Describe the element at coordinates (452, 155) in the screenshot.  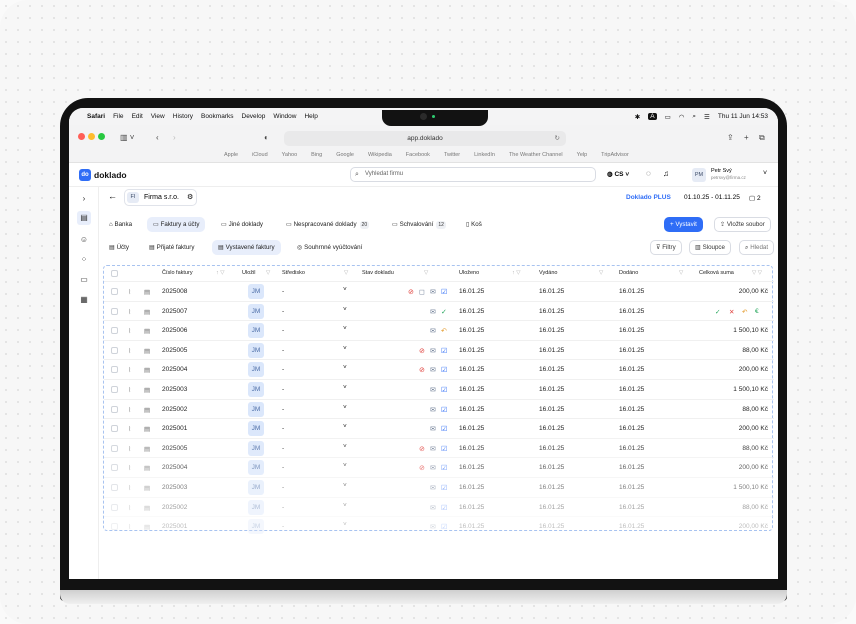
I see `favorite-link: Twitter` at that location.